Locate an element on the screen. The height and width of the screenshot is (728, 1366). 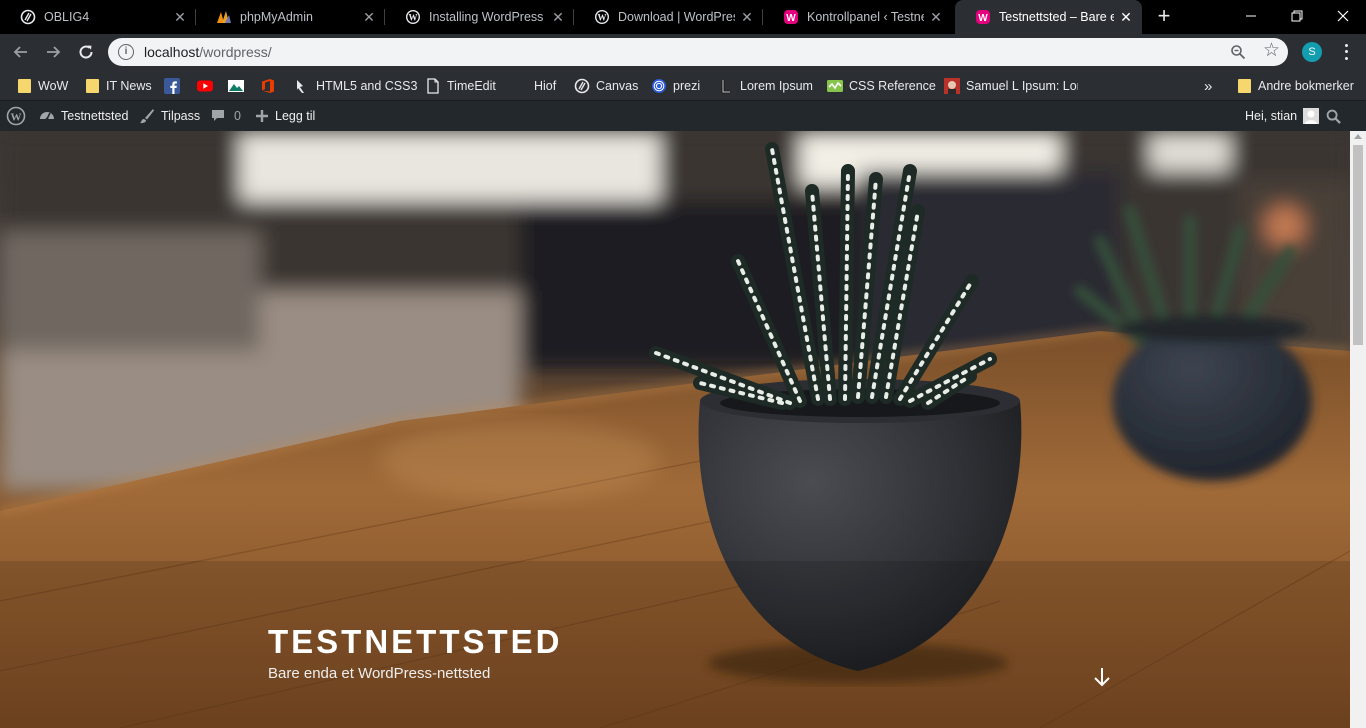
samuel-l-ipsum-icon is located at coordinates (952, 86).